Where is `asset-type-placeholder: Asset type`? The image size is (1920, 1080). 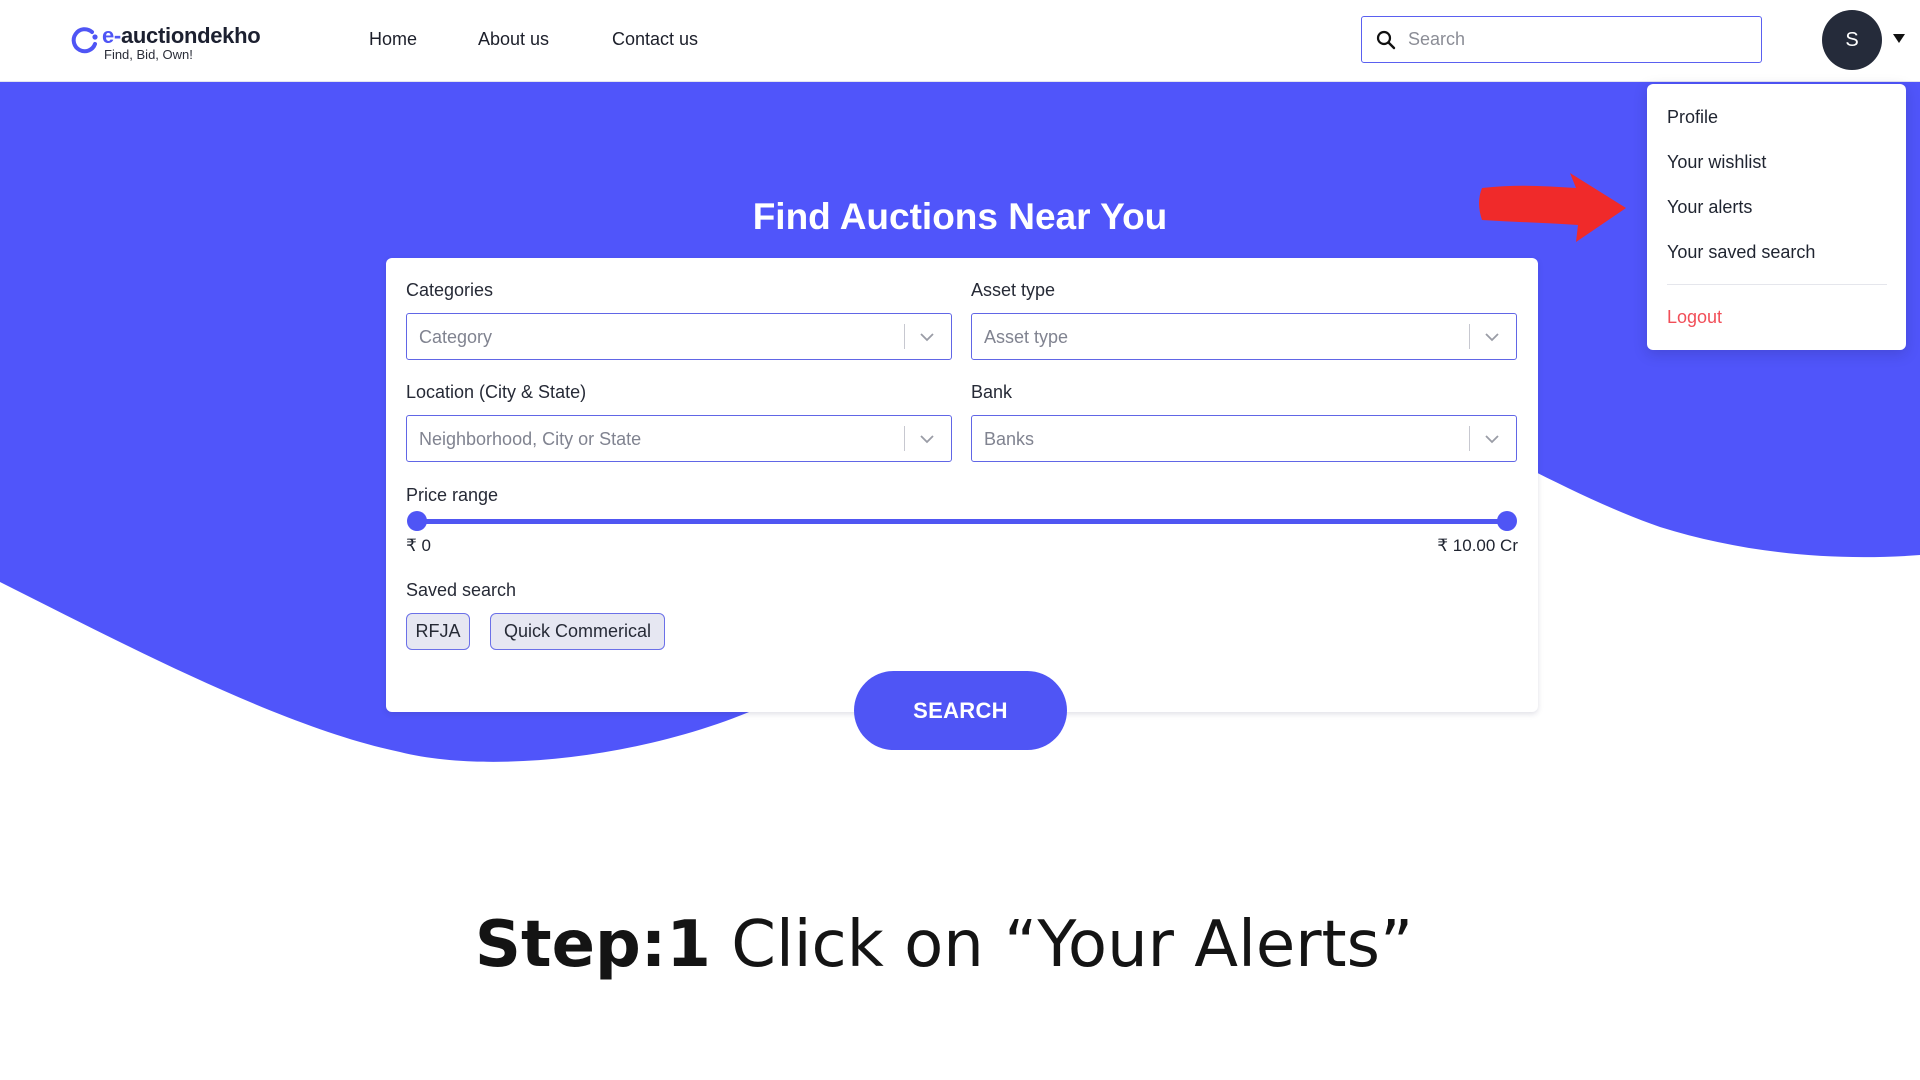 asset-type-placeholder: Asset type is located at coordinates (1026, 337).